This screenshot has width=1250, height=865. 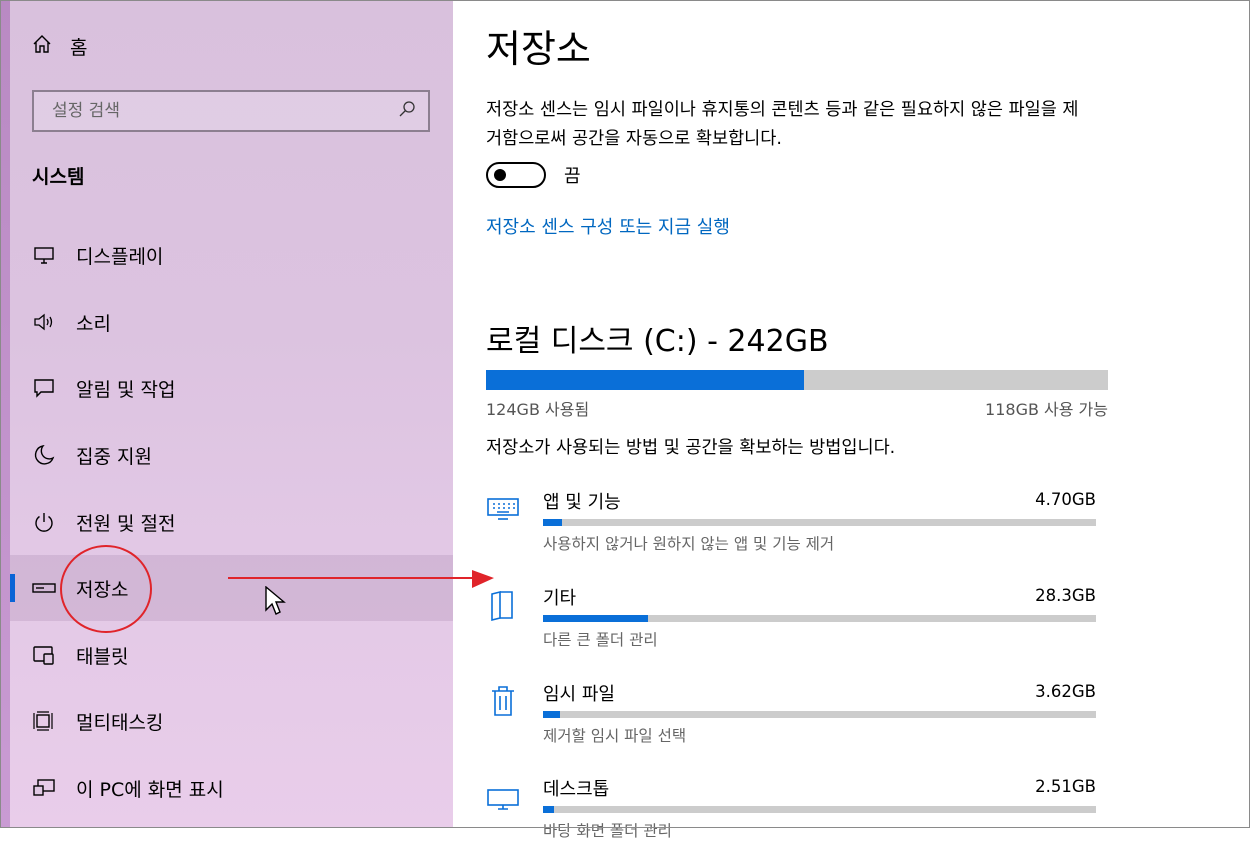 I want to click on category-size: 2.51GB, so click(x=1065, y=786).